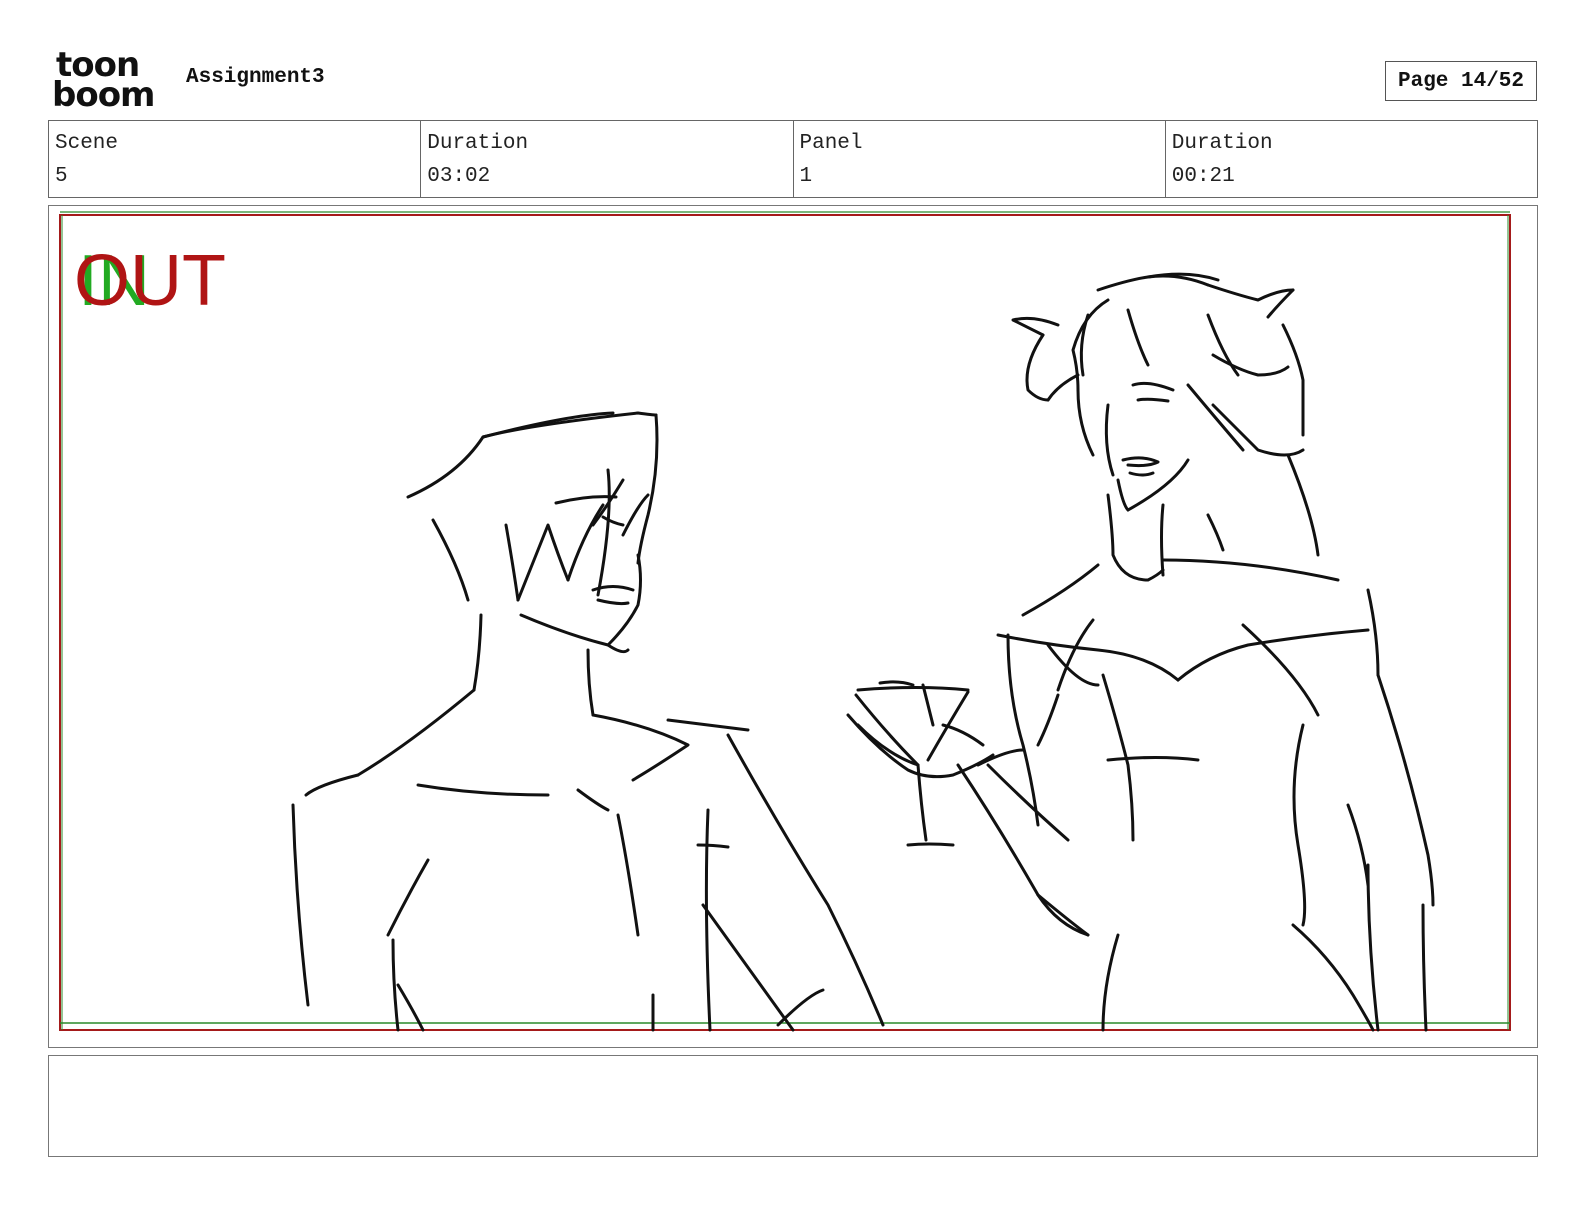 This screenshot has height=1224, width=1584. I want to click on scene-label: Scene, so click(87, 143).